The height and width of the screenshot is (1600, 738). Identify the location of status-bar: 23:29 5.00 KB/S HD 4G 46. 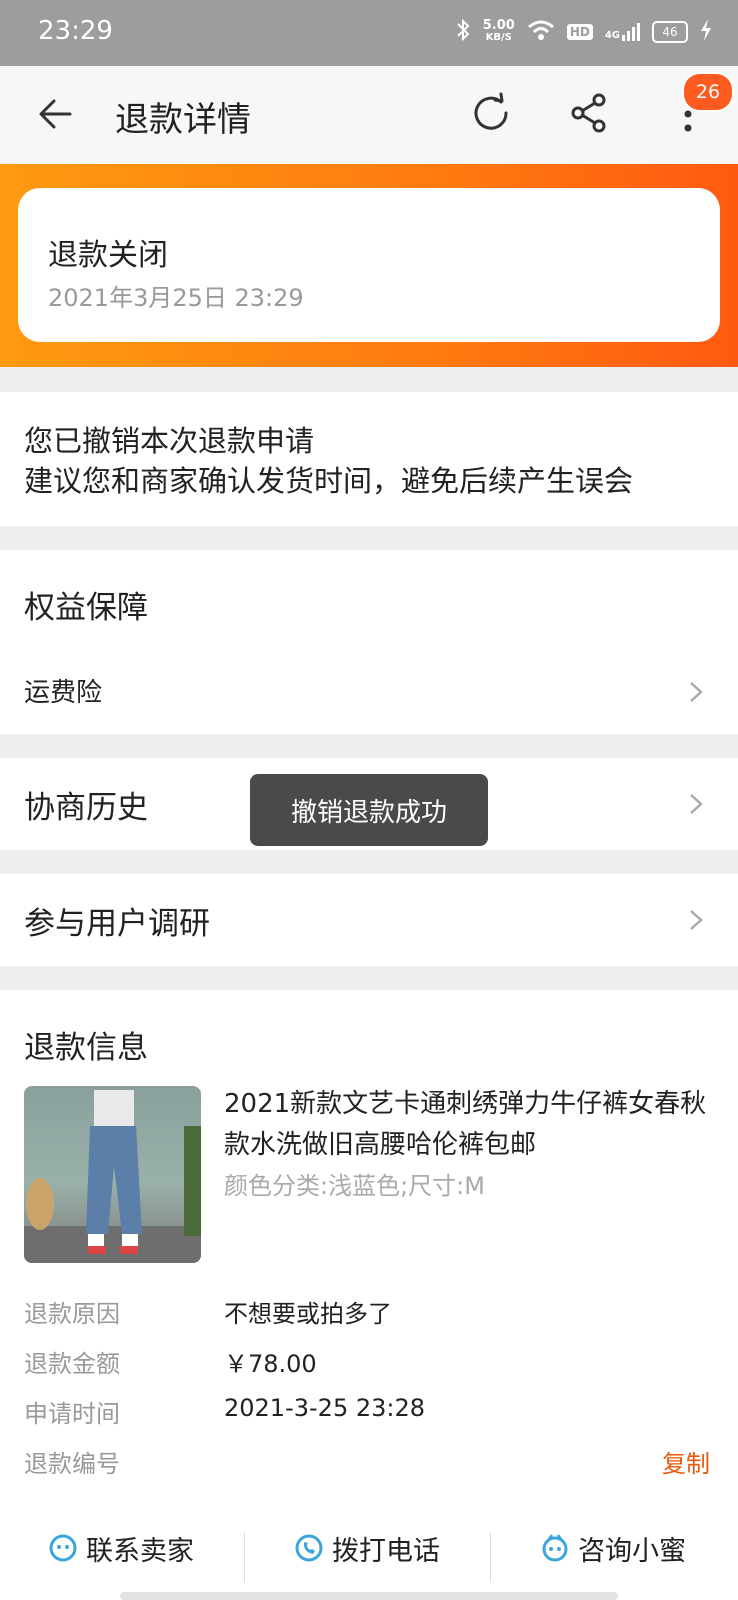
(369, 33).